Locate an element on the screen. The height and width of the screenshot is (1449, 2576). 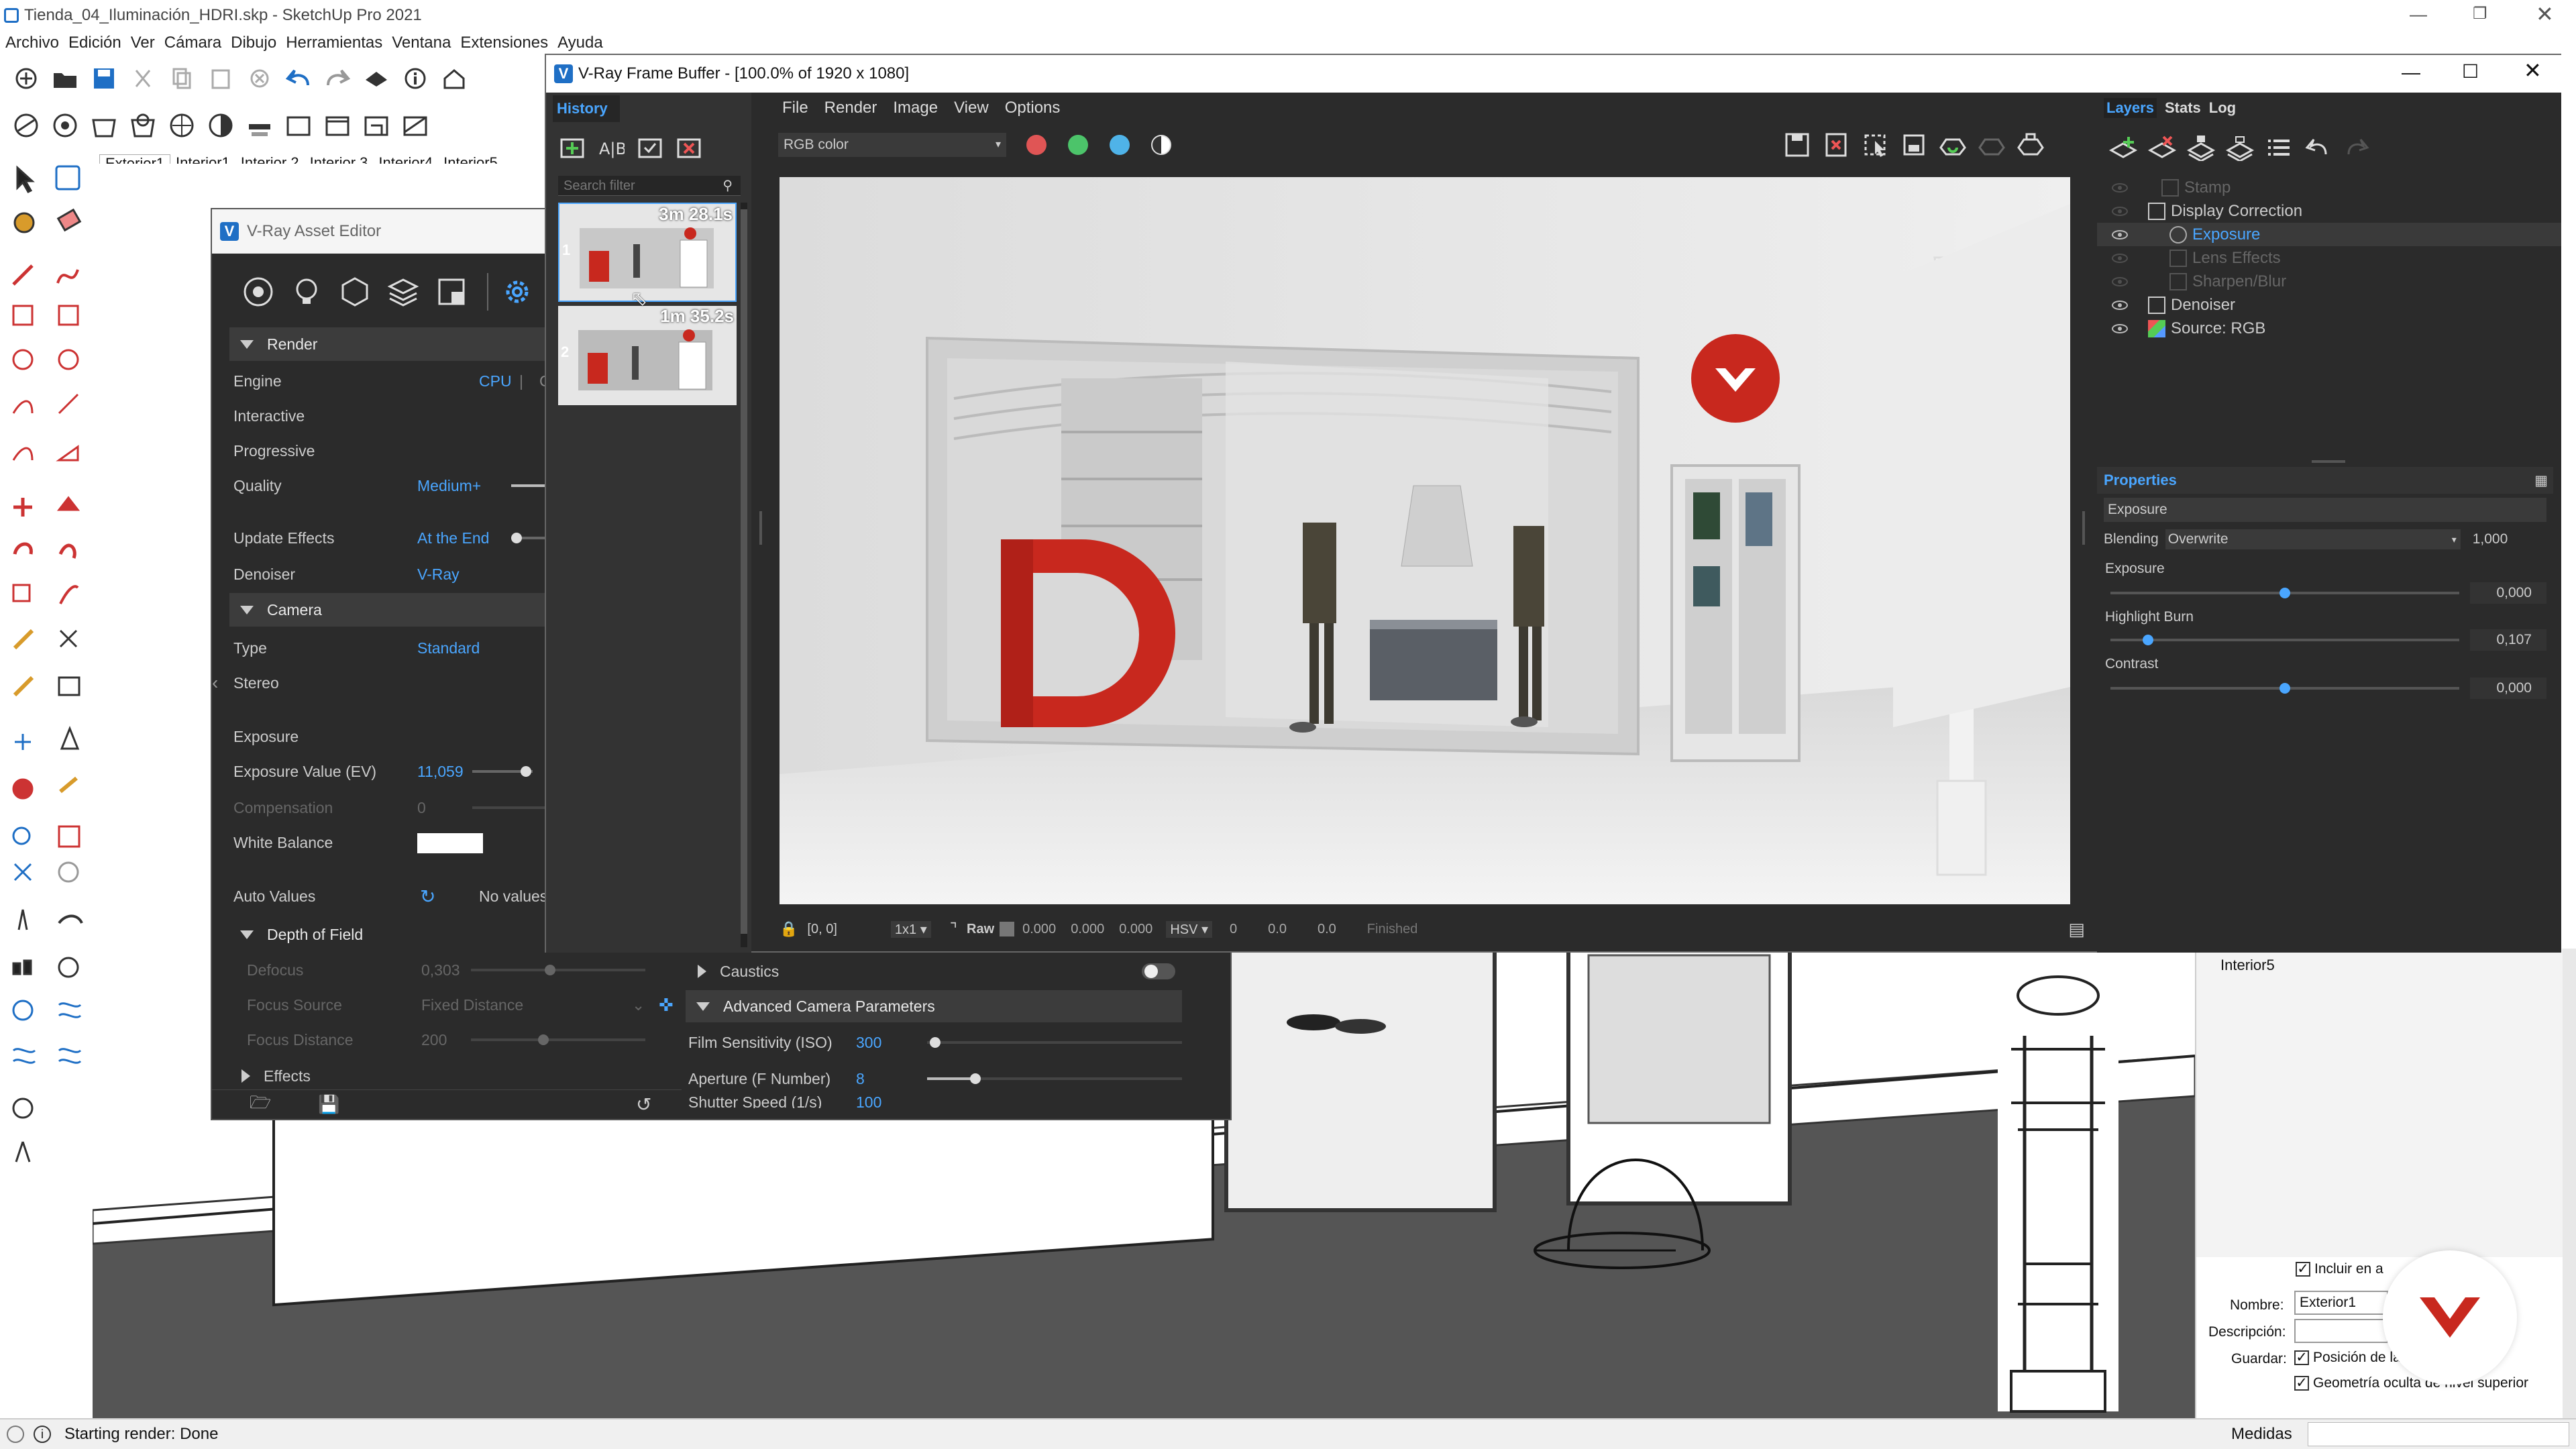
shutter-value: 100 is located at coordinates (868, 1100).